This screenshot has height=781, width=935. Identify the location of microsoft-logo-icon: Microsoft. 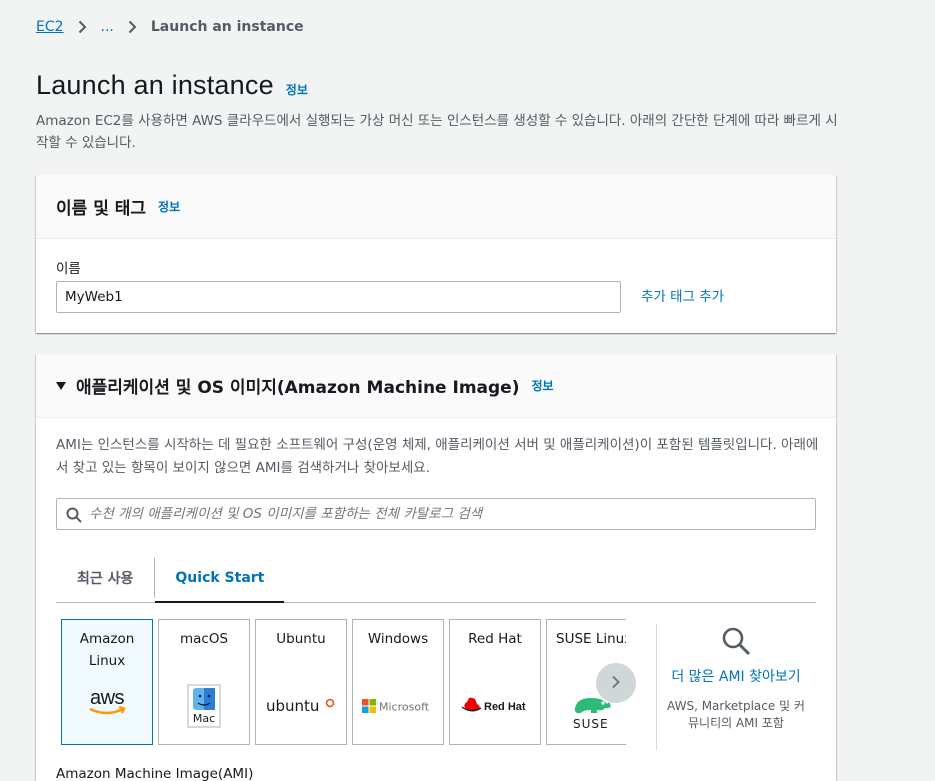
(398, 706).